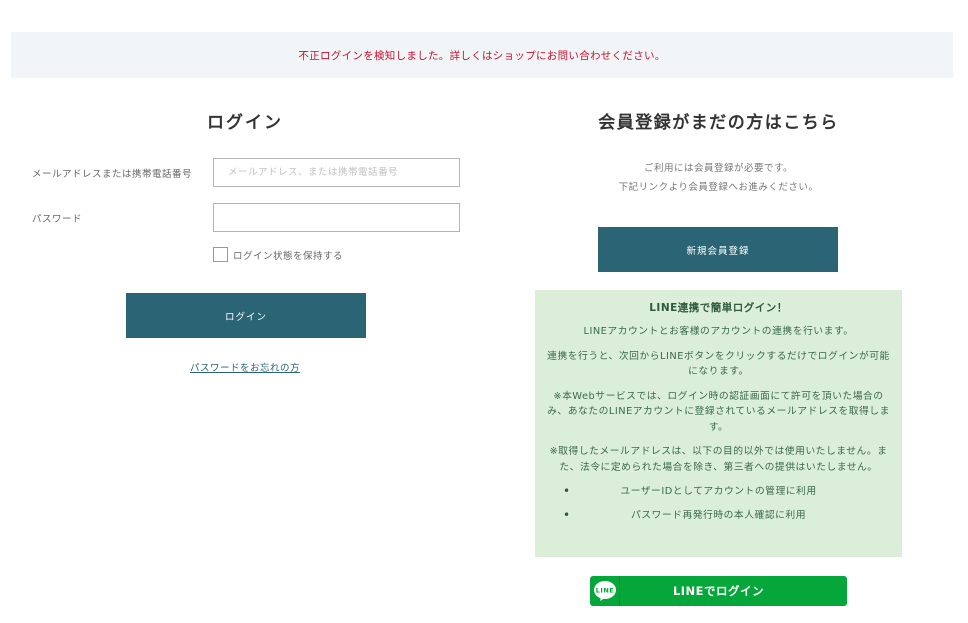 This screenshot has height=623, width=968. Describe the element at coordinates (336, 172) in the screenshot. I see `id-input` at that location.